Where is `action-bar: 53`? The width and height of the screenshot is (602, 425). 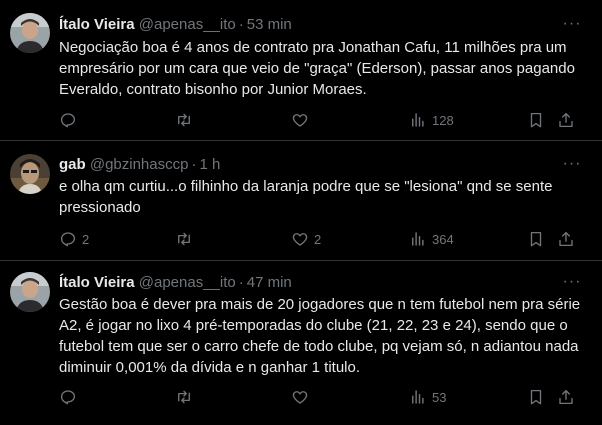
action-bar: 53 is located at coordinates (321, 397).